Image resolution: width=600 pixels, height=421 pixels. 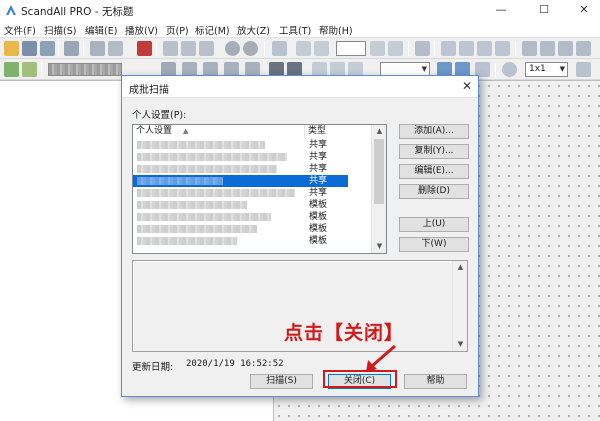 I want to click on close-window-button: ✕, so click(x=583, y=10).